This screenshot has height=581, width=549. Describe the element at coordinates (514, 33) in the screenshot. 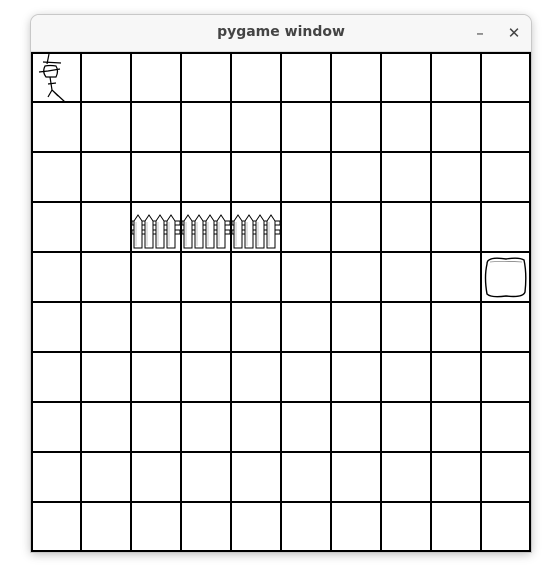

I see `close-button: ✕` at that location.